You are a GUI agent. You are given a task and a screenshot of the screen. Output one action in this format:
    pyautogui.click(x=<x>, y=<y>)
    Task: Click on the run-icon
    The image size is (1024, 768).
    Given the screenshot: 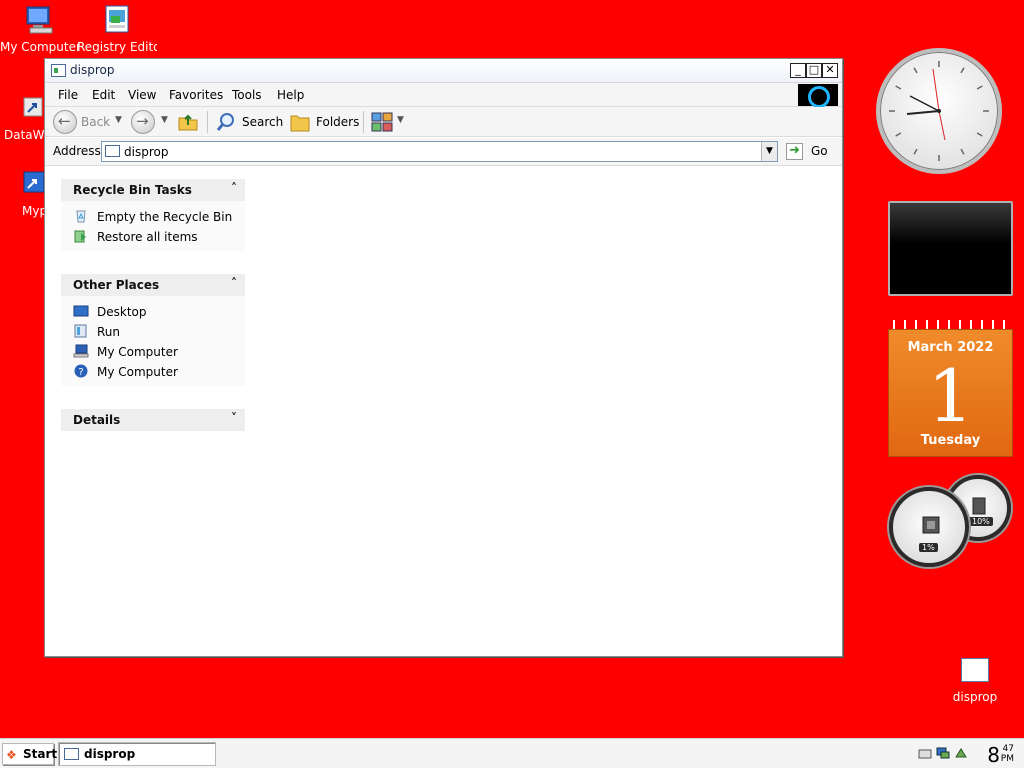 What is the action you would take?
    pyautogui.click(x=80, y=331)
    